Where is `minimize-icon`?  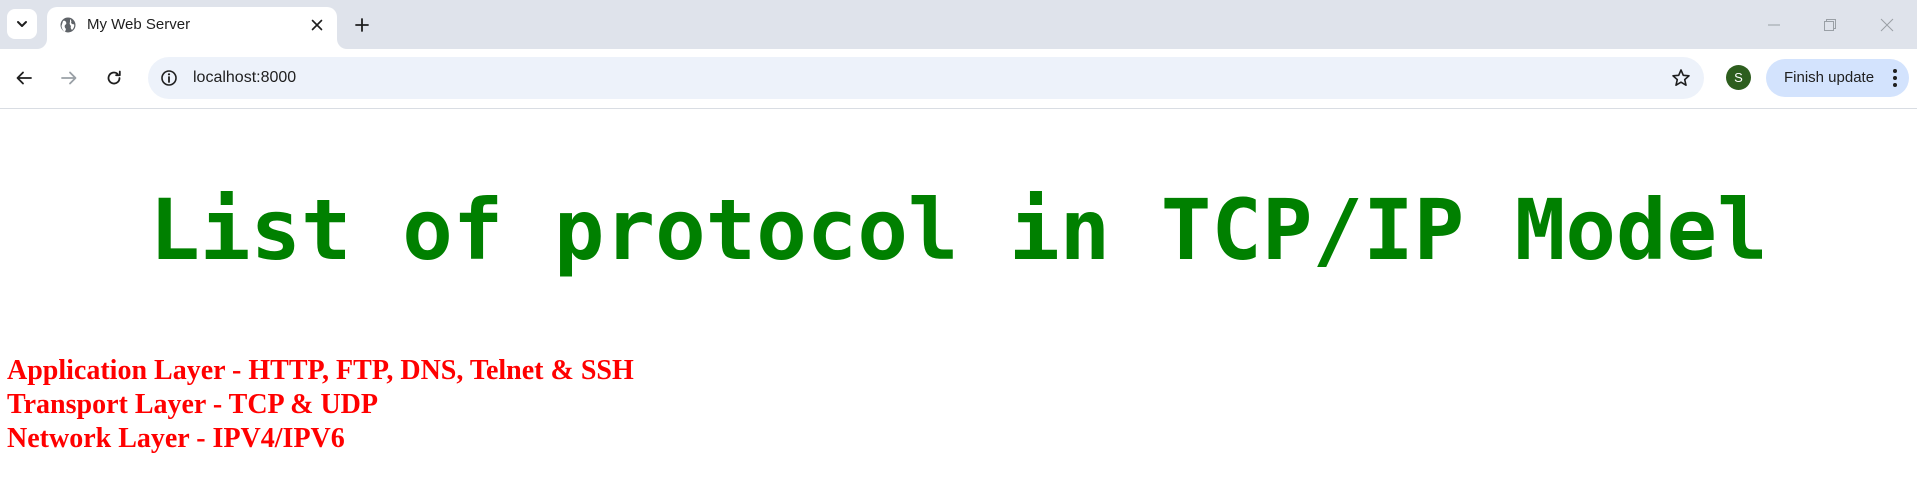
minimize-icon is located at coordinates (1774, 25).